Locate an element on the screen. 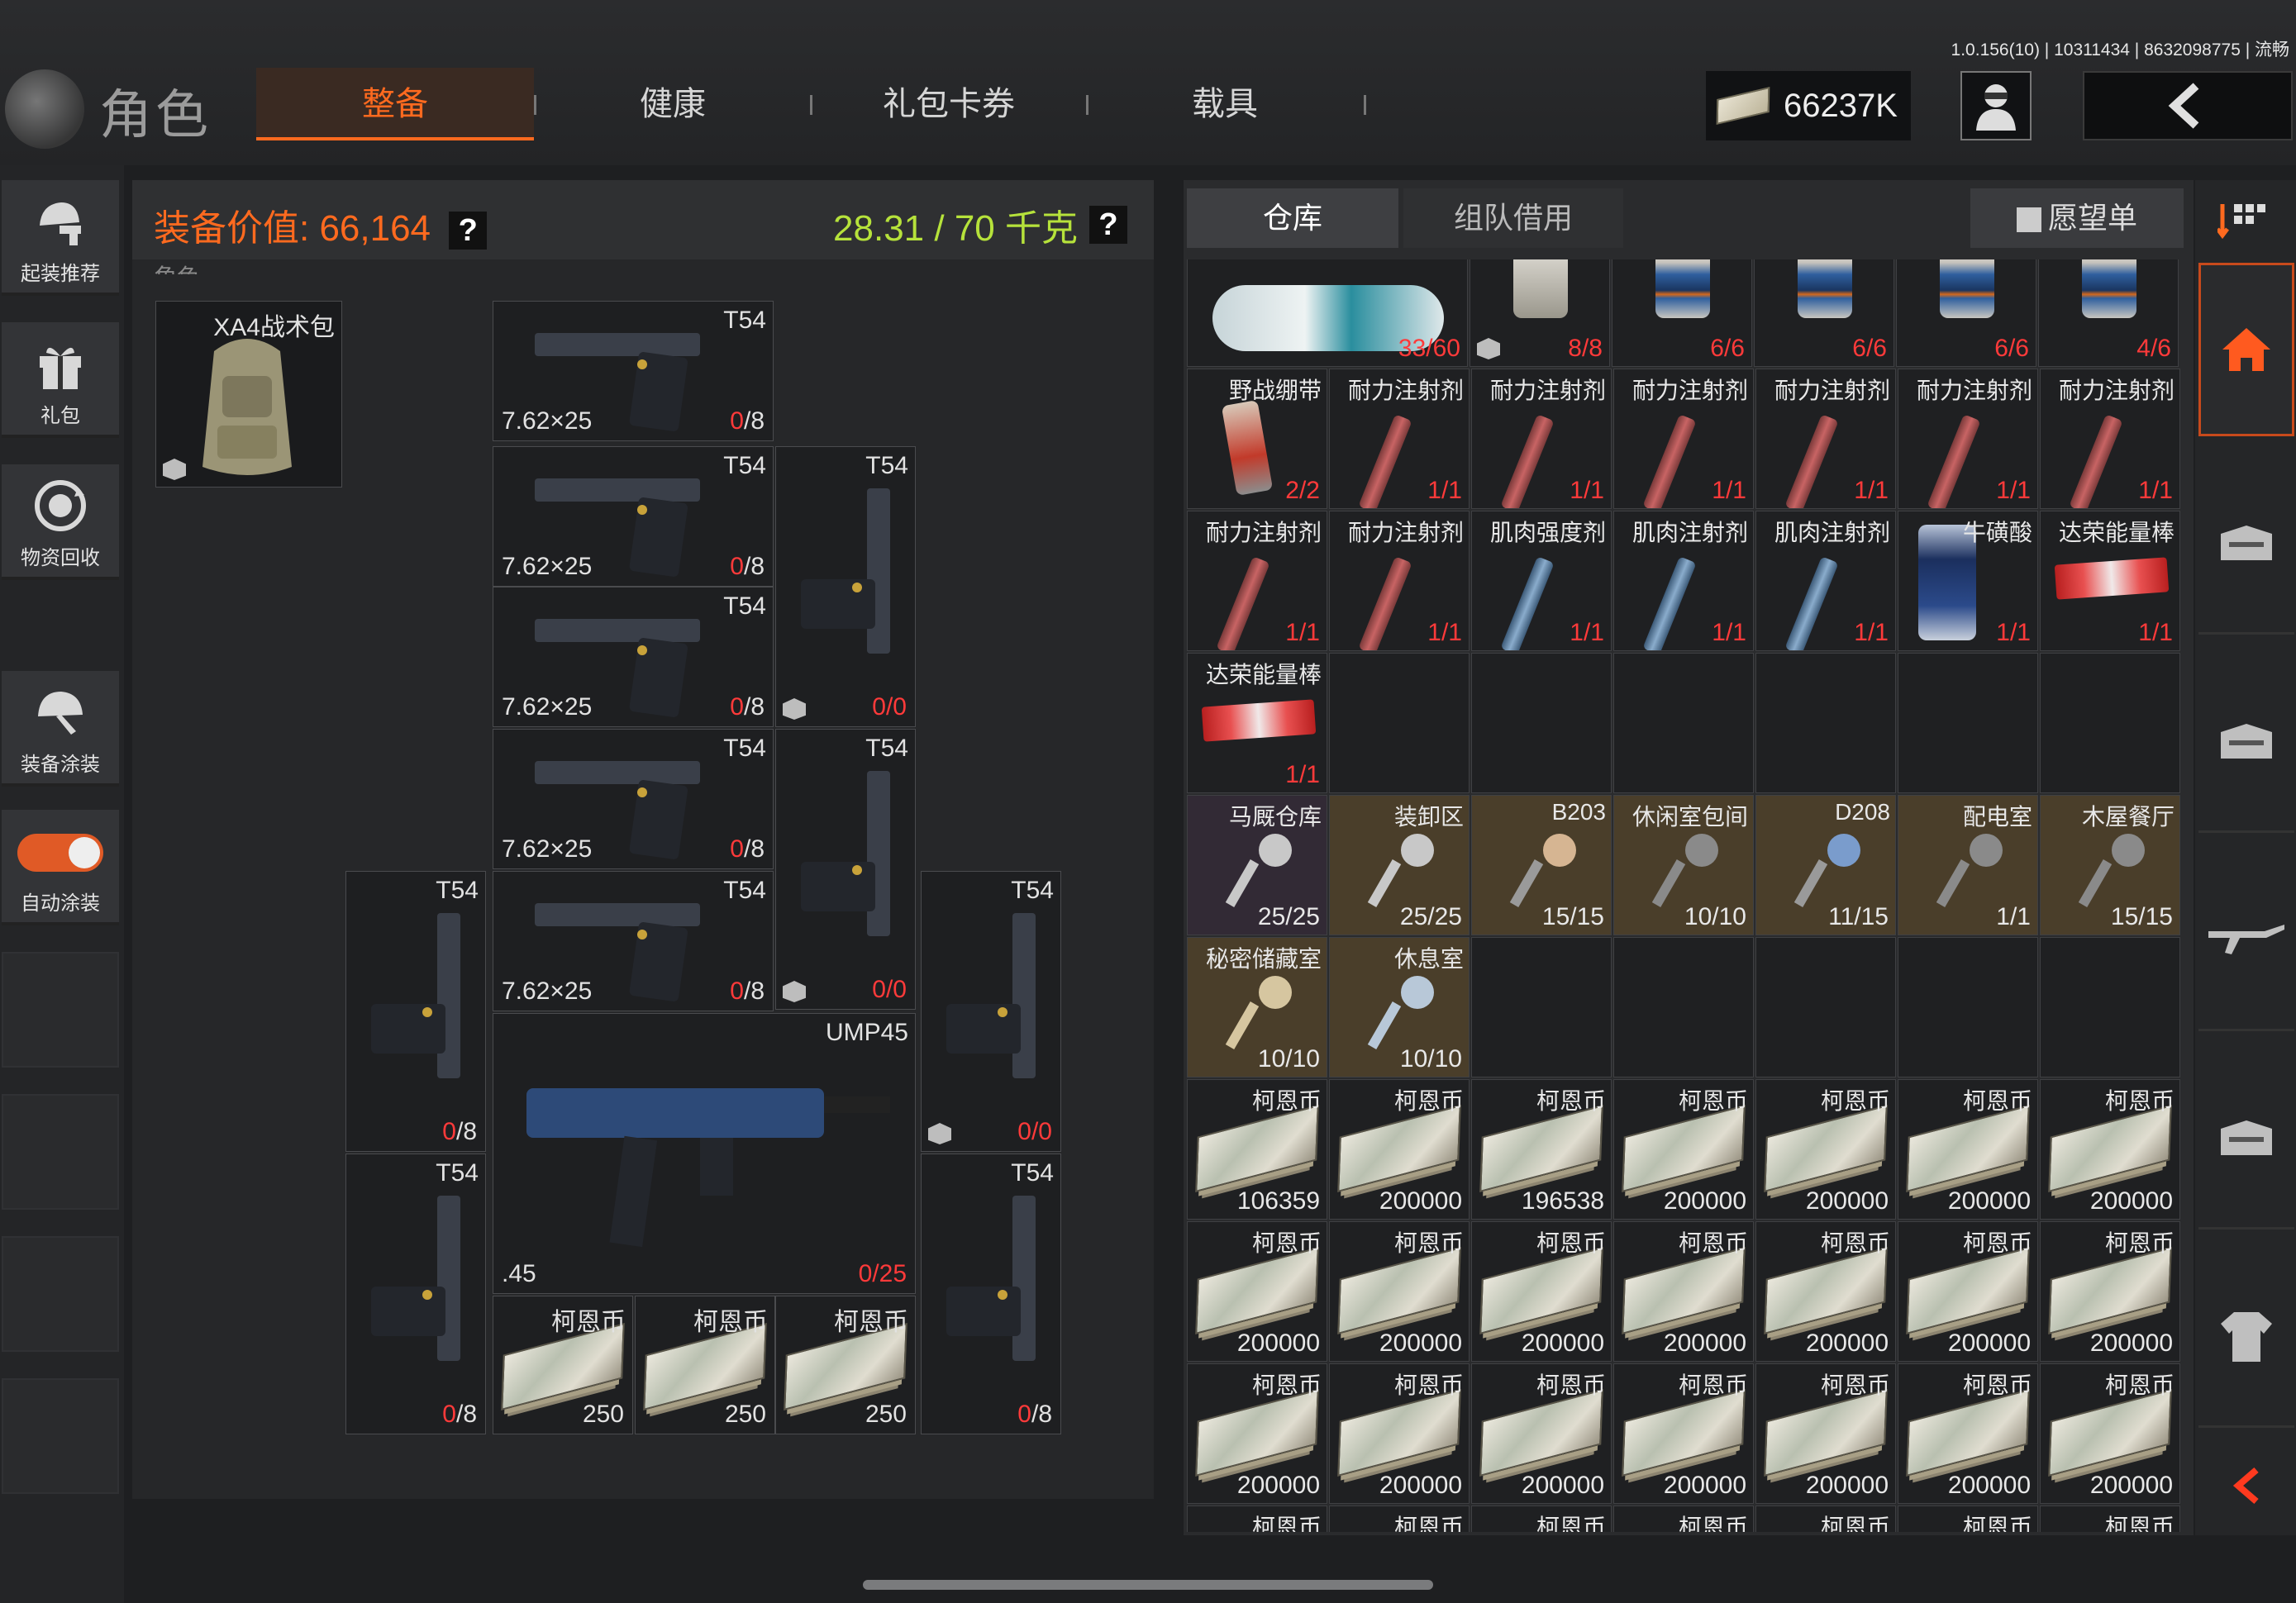 The width and height of the screenshot is (2296, 1603). inventory-item: 牛磺酸 1/1 is located at coordinates (1968, 581).